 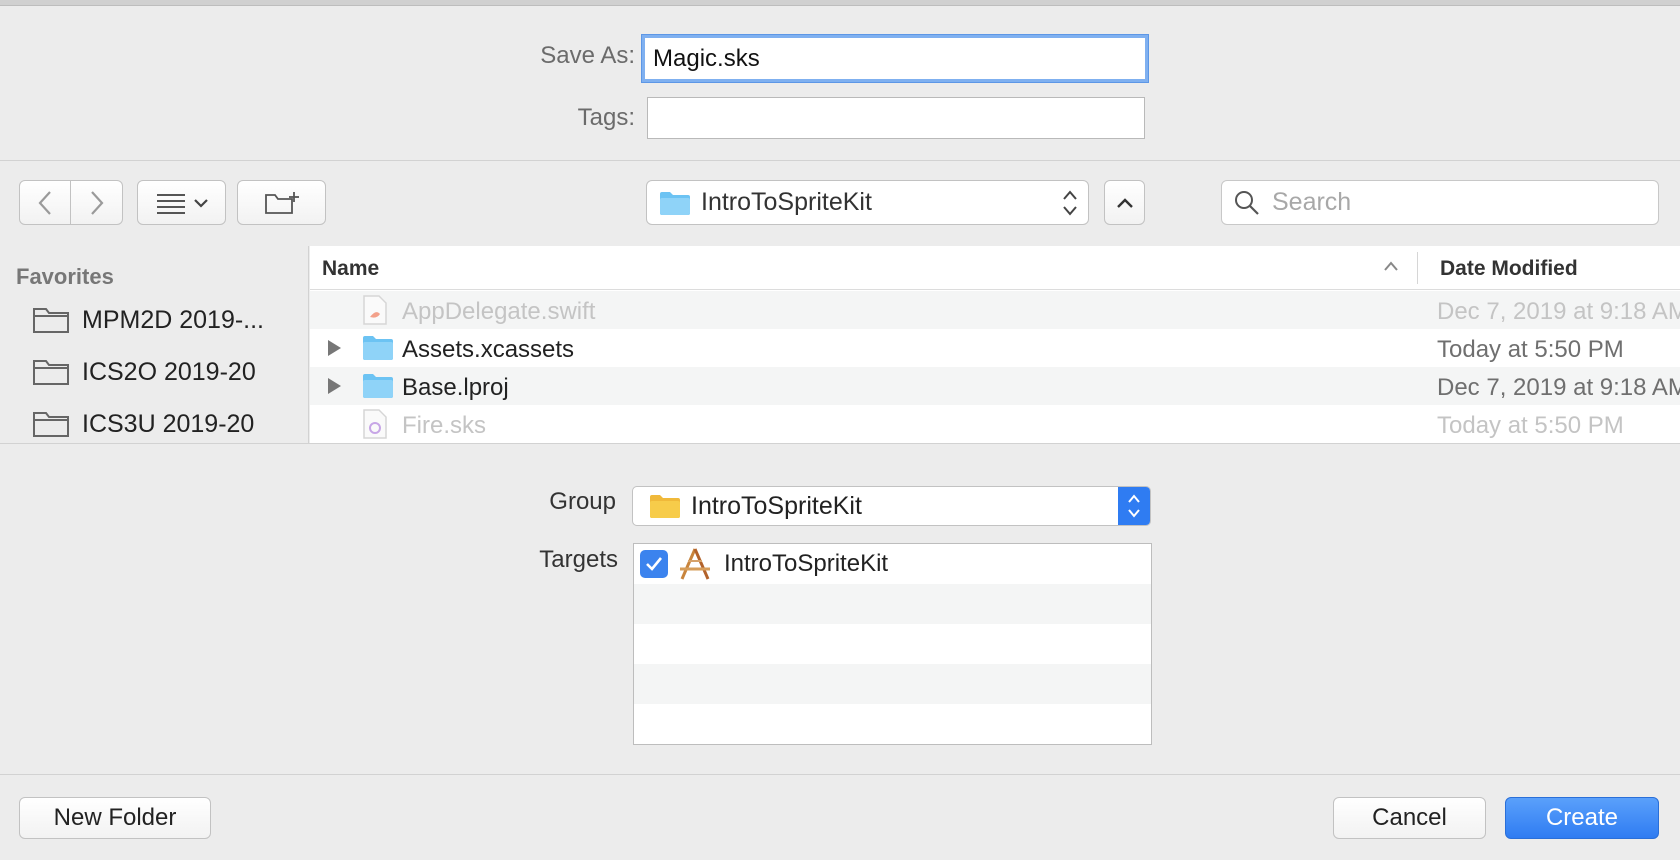 What do you see at coordinates (168, 423) in the screenshot?
I see `sidebar-item-label: ICS3U 2019-20` at bounding box center [168, 423].